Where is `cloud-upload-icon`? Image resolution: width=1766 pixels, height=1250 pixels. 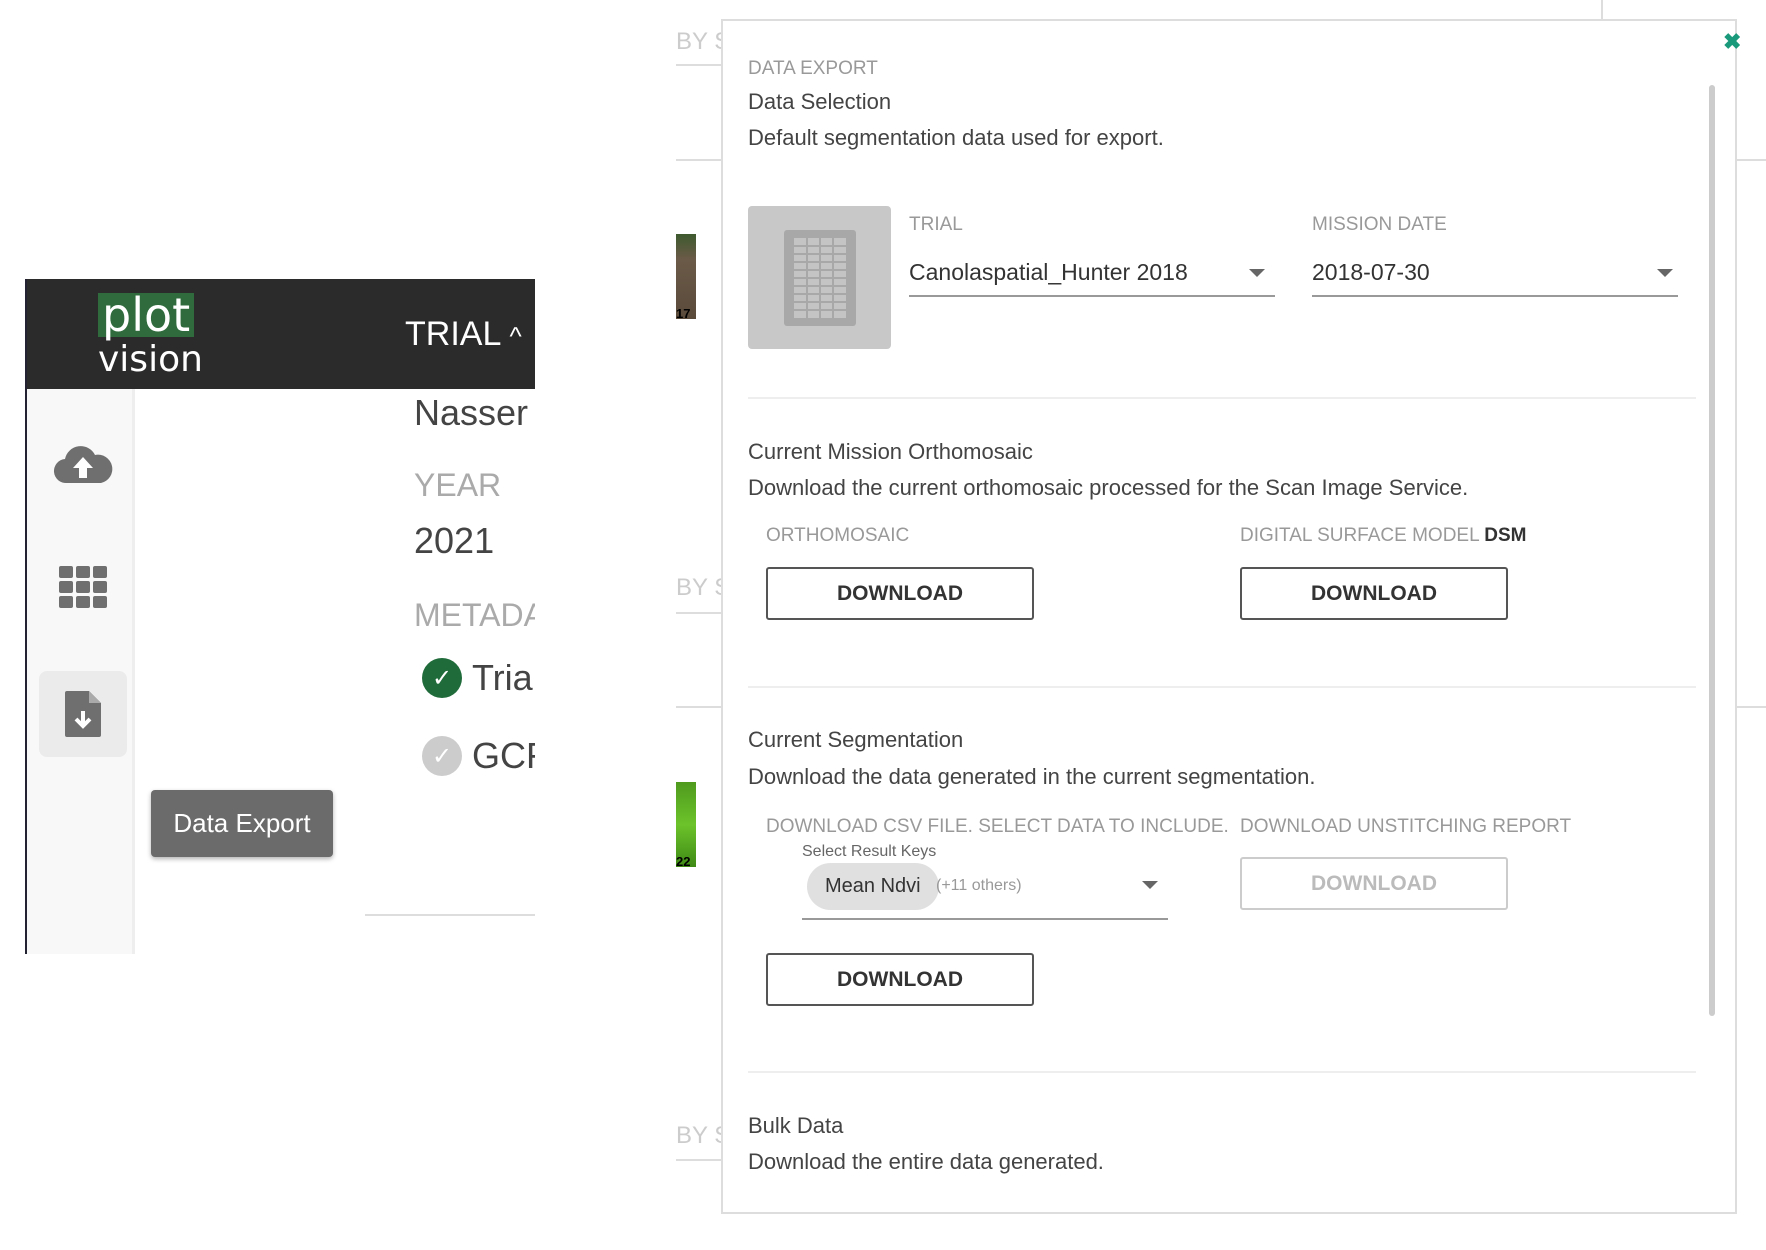
cloud-upload-icon is located at coordinates (83, 465).